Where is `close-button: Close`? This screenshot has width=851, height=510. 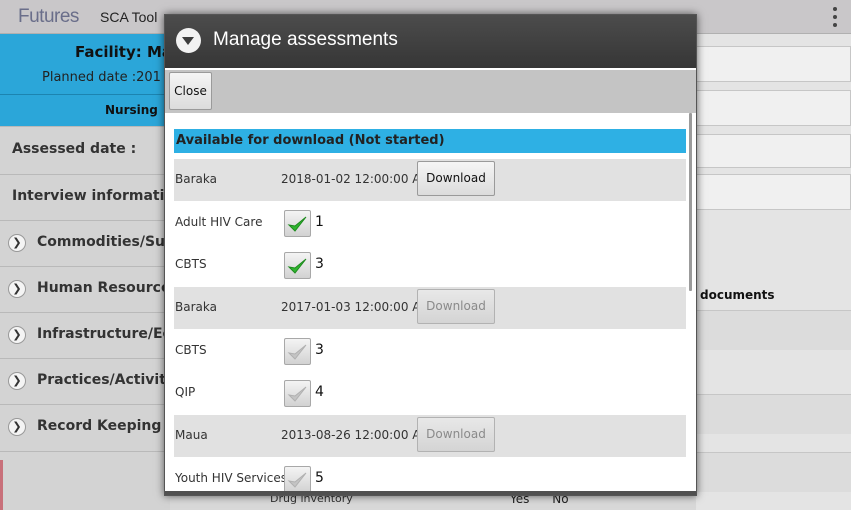 close-button: Close is located at coordinates (190, 91).